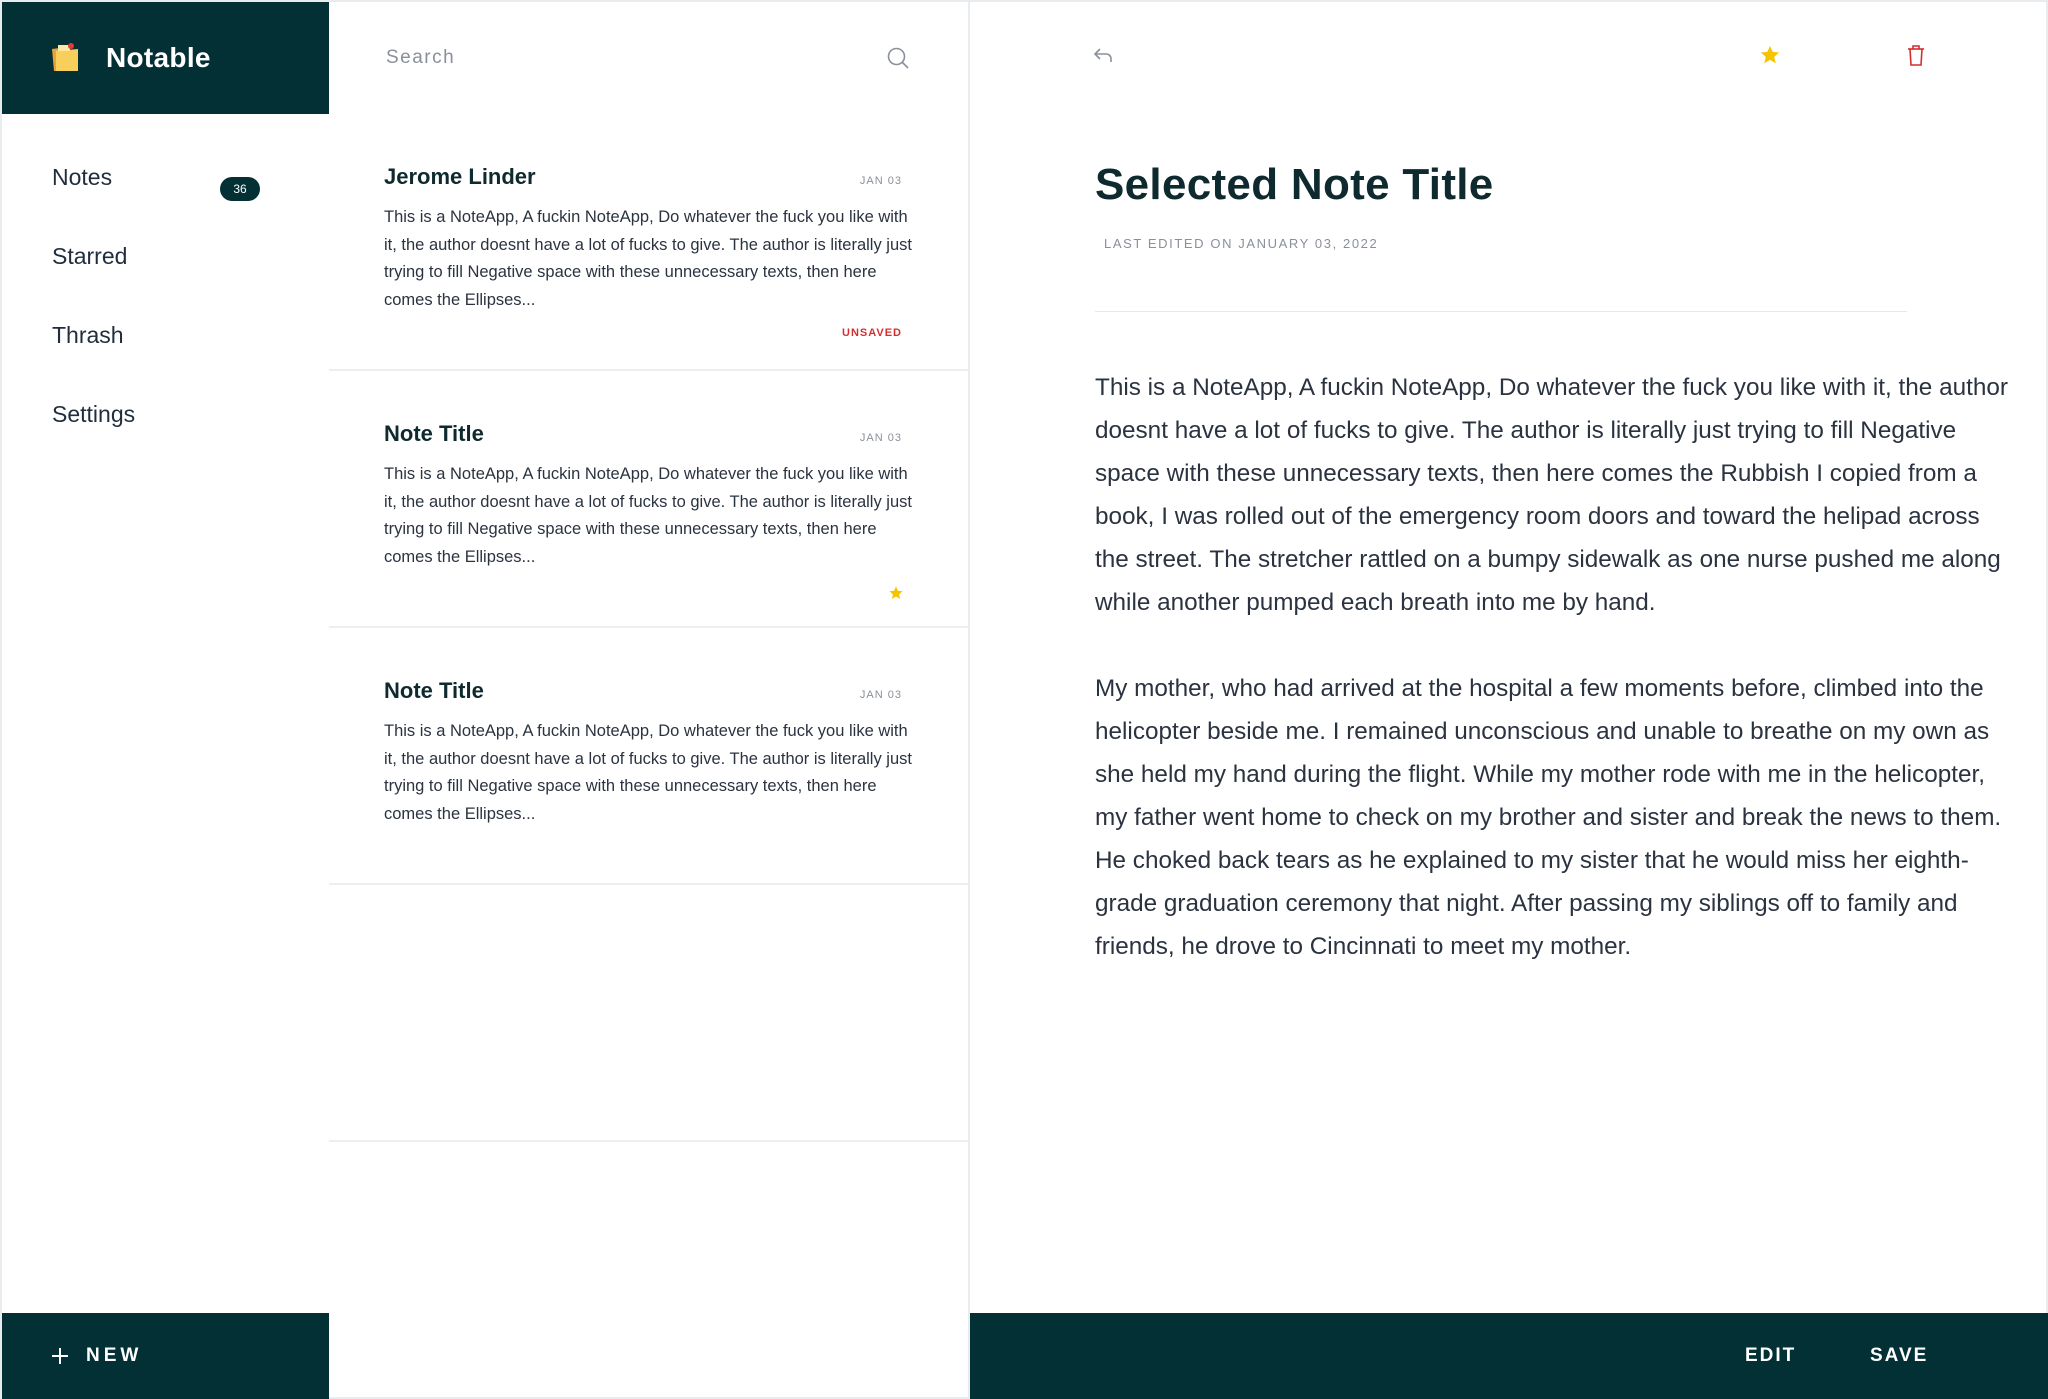  Describe the element at coordinates (1916, 55) in the screenshot. I see `trash-icon` at that location.